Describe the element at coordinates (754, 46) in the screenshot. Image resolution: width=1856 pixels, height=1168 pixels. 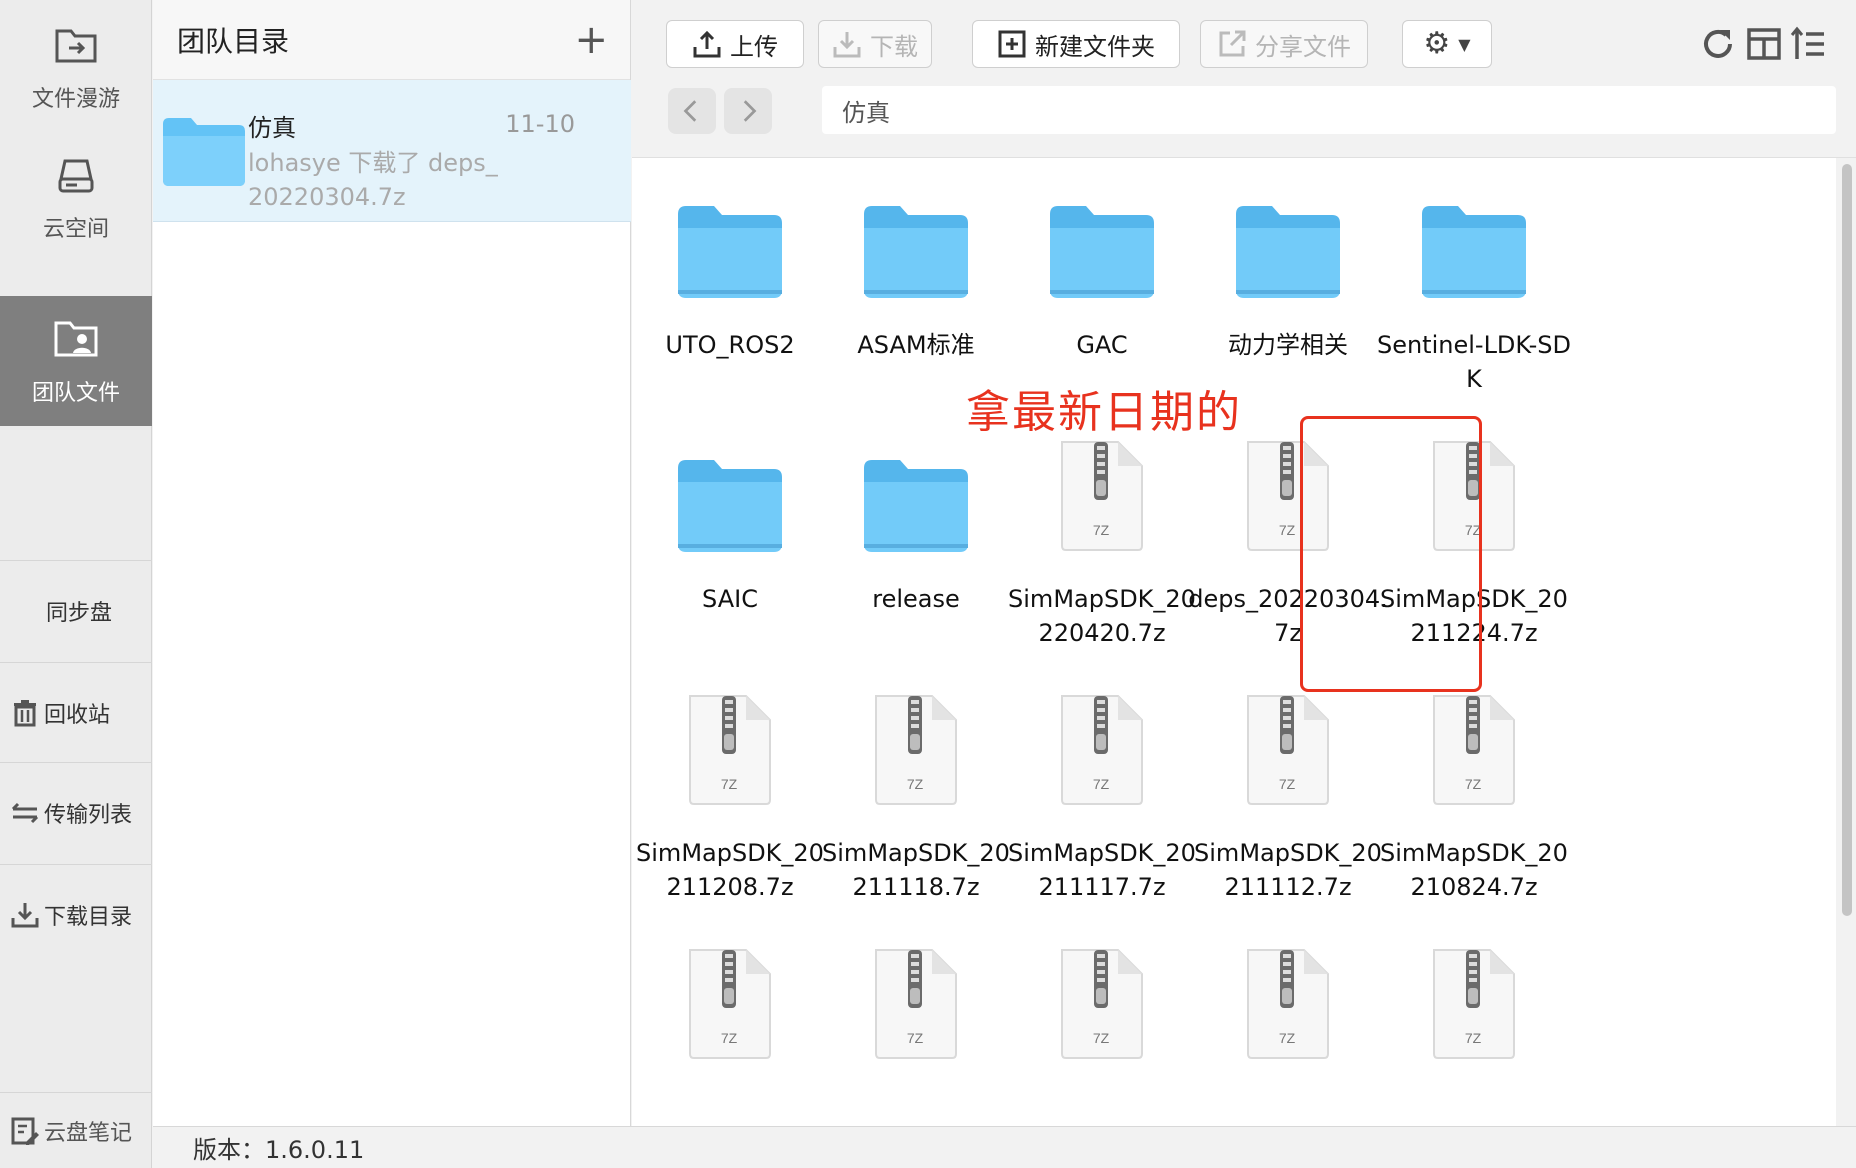
I see `upload-label: 上传` at that location.